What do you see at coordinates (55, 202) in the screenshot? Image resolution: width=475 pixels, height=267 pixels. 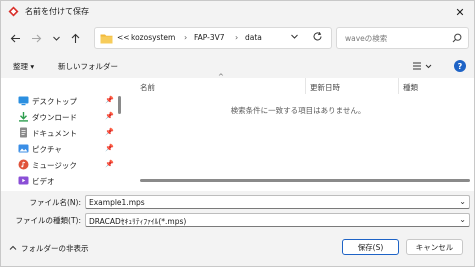 I see `filename-label: ファイル名(N):` at bounding box center [55, 202].